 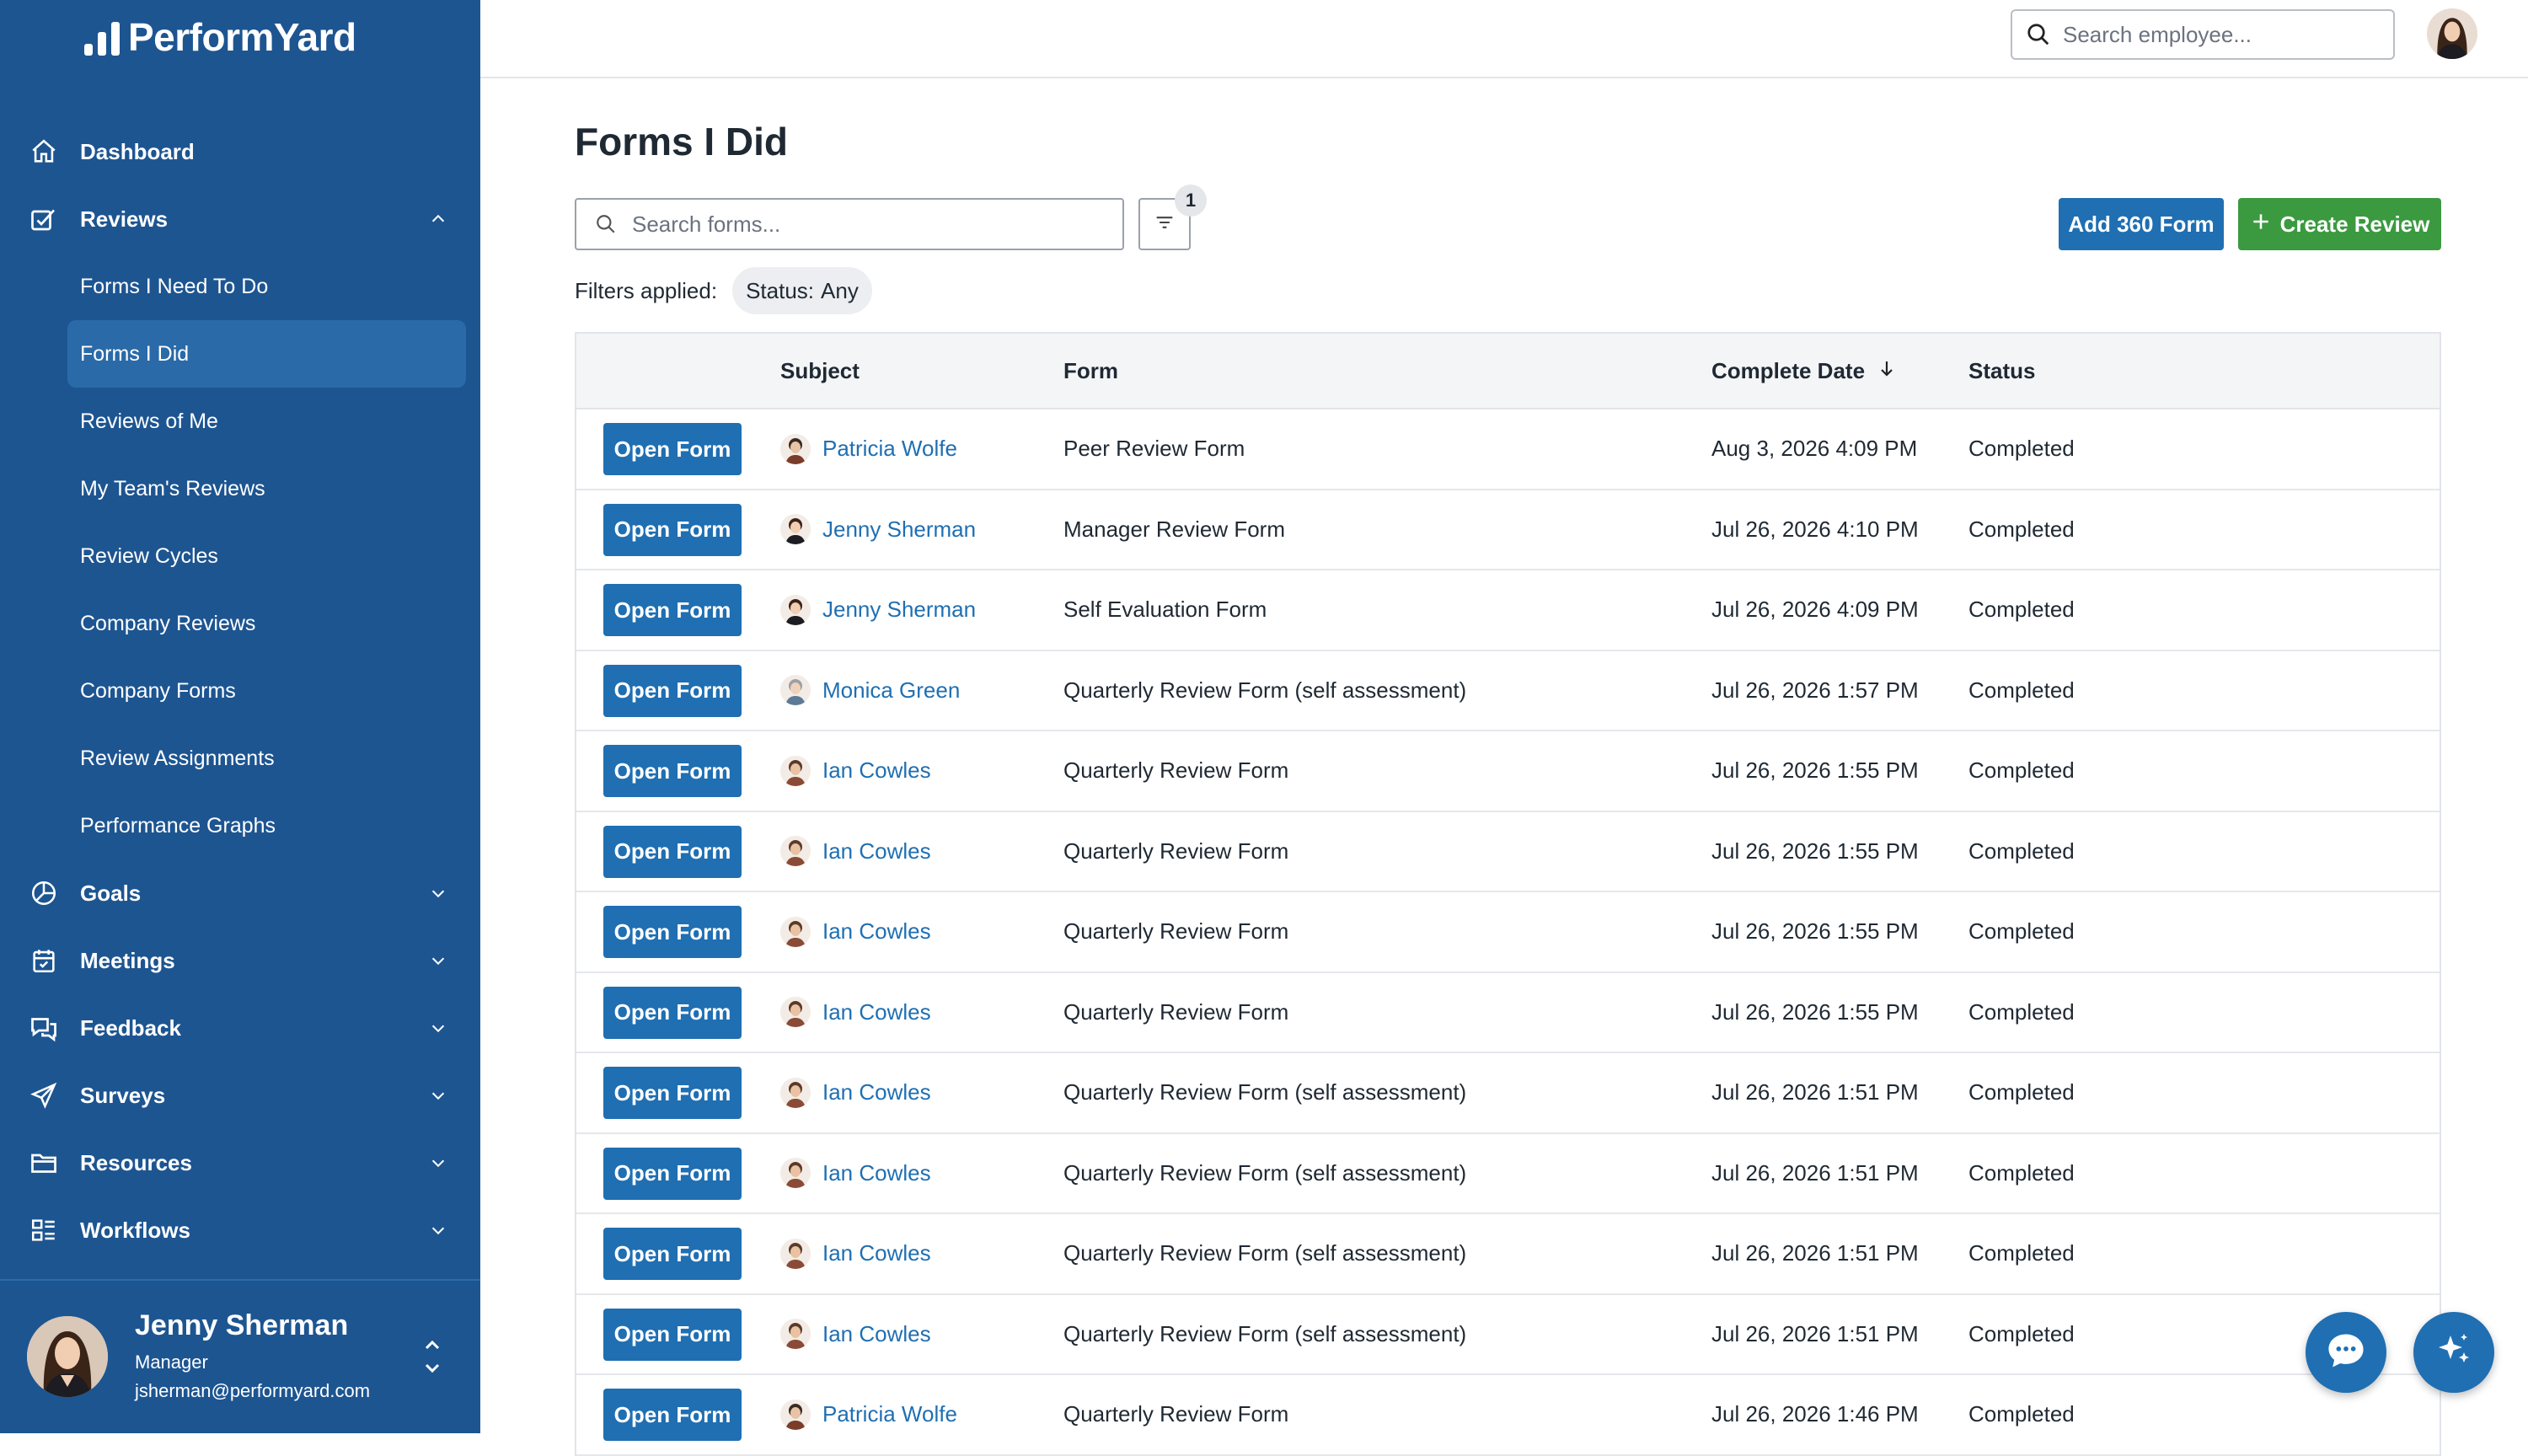 I want to click on sidebar-subitem-forms-i-need-to-do: Forms I Need To Do, so click(x=240, y=286).